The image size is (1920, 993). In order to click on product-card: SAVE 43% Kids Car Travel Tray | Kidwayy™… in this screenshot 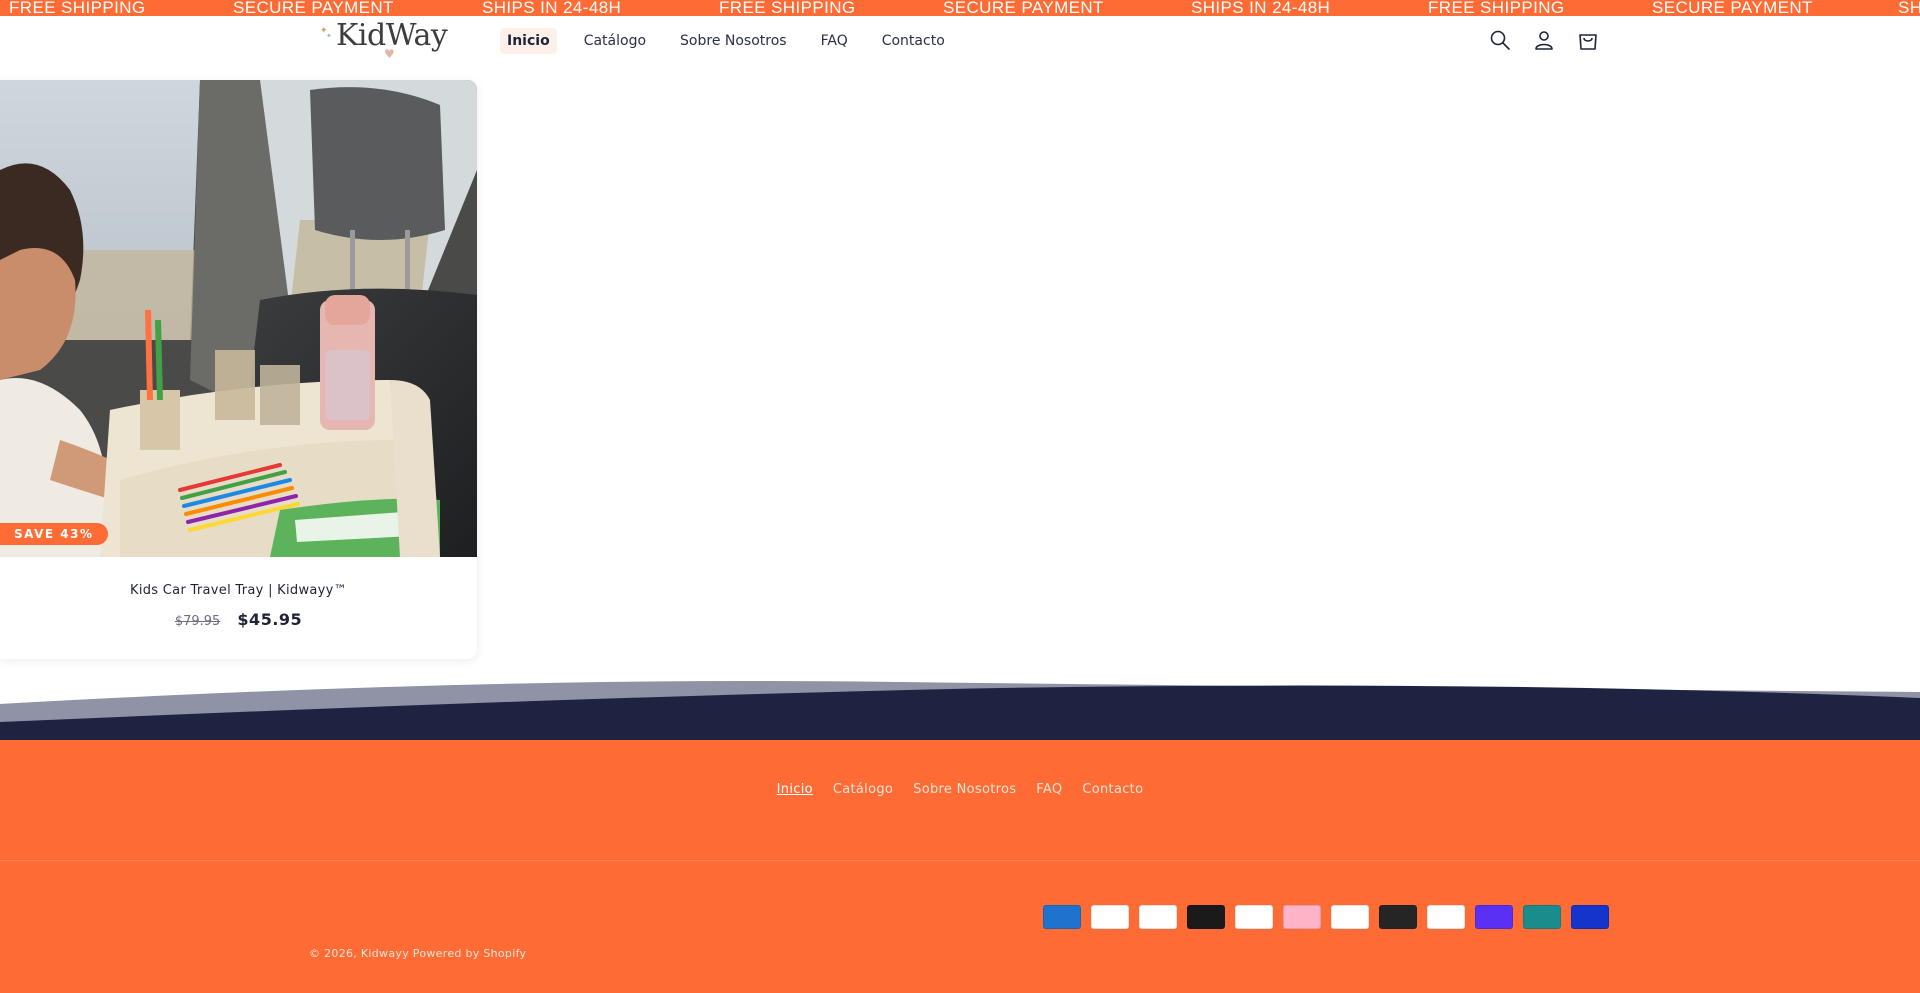, I will do `click(238, 369)`.